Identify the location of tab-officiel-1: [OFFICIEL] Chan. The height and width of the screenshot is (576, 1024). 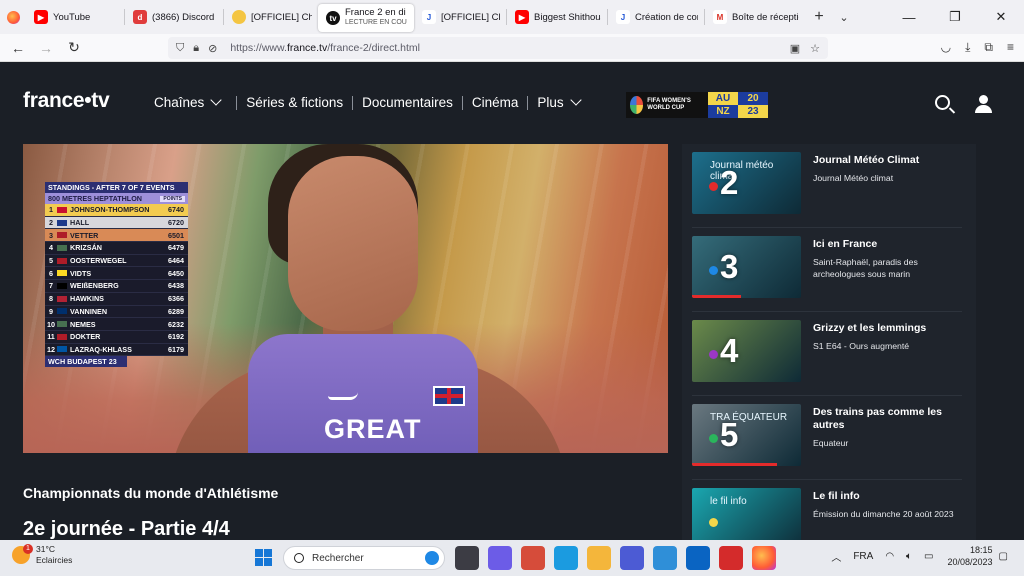
(271, 17).